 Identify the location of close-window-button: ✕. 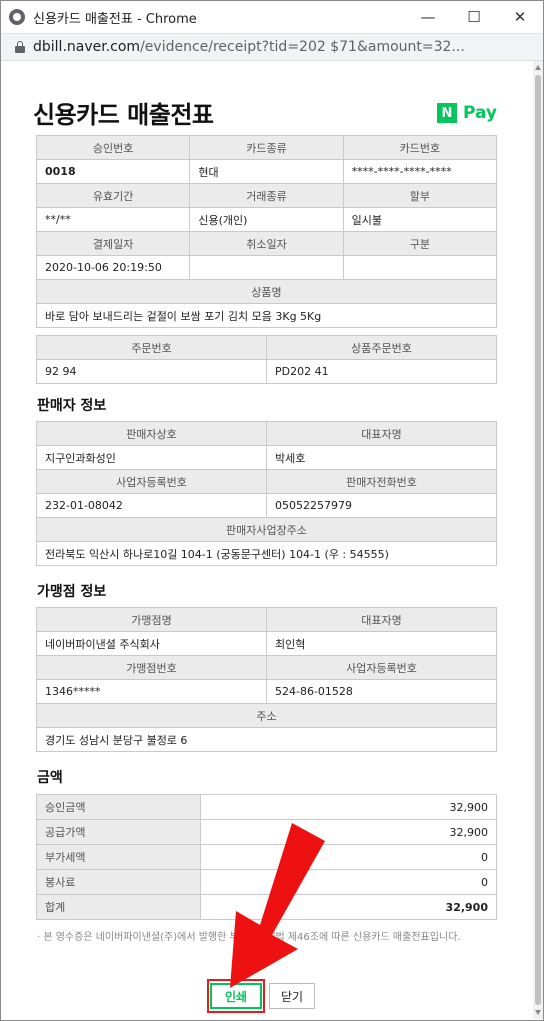
(520, 17).